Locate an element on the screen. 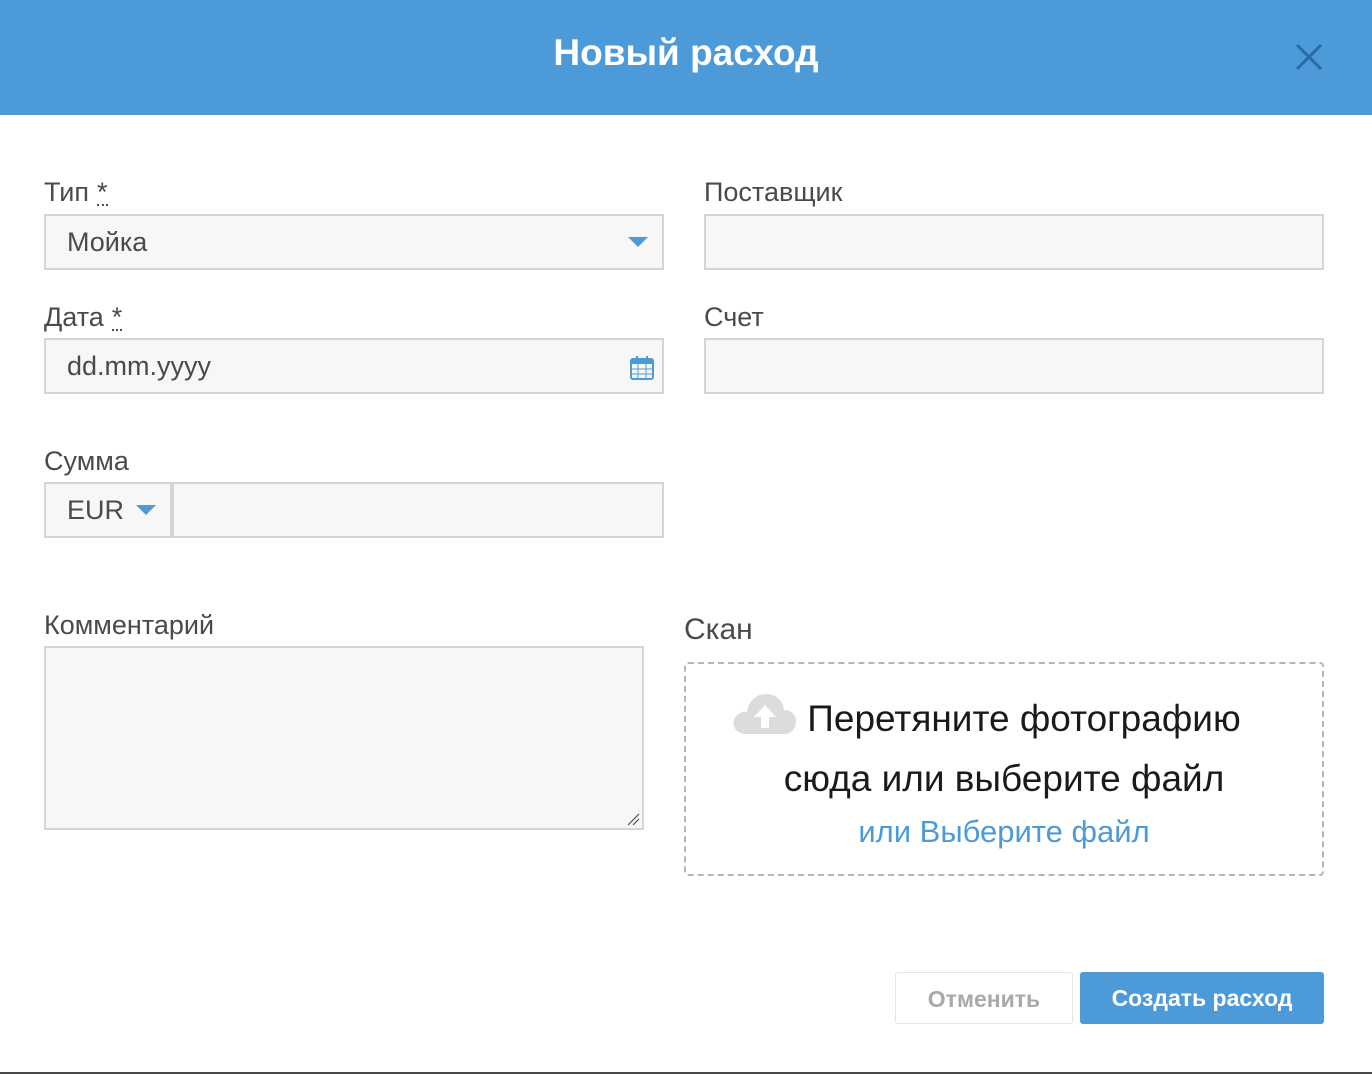 The image size is (1372, 1076). choose-file-link: или Выберите файл is located at coordinates (1004, 832).